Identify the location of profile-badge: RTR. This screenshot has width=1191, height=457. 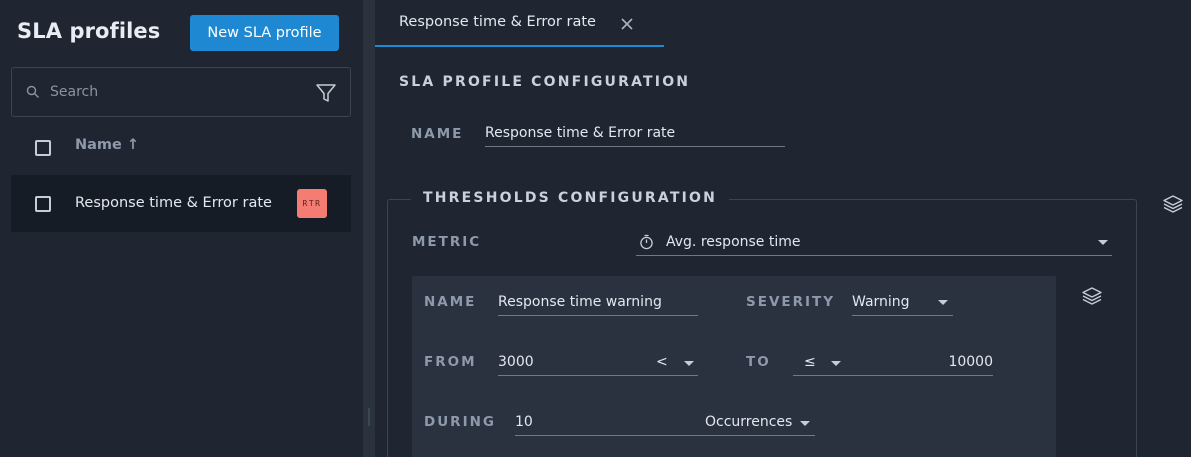
(312, 203).